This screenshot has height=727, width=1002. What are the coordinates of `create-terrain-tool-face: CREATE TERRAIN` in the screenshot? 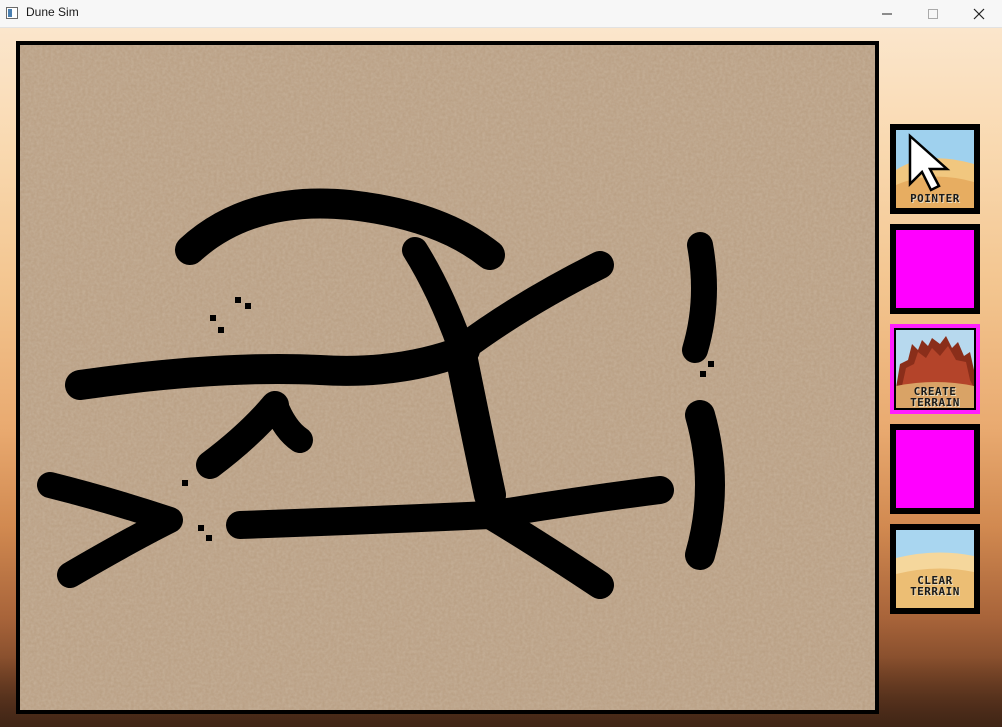 It's located at (935, 369).